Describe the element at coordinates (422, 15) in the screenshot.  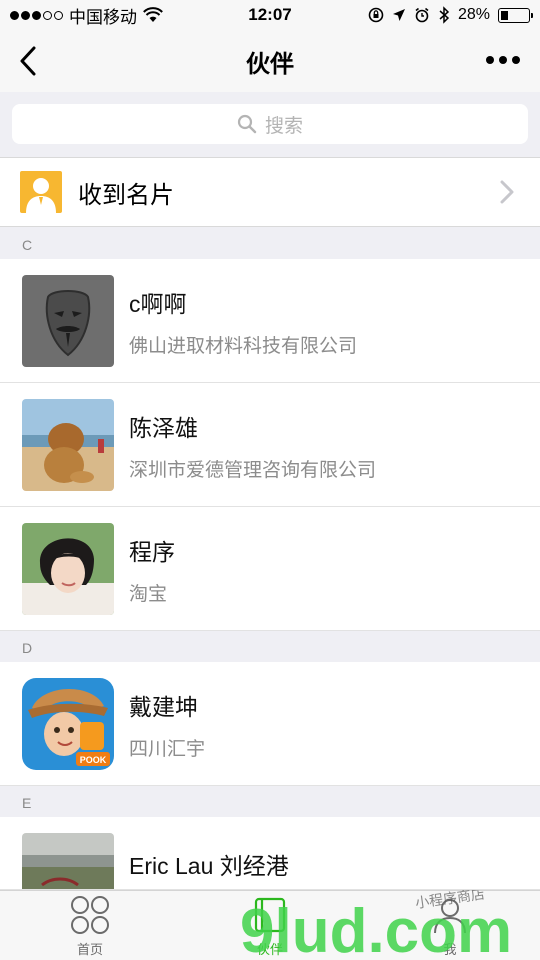
I see `alarm-icon` at that location.